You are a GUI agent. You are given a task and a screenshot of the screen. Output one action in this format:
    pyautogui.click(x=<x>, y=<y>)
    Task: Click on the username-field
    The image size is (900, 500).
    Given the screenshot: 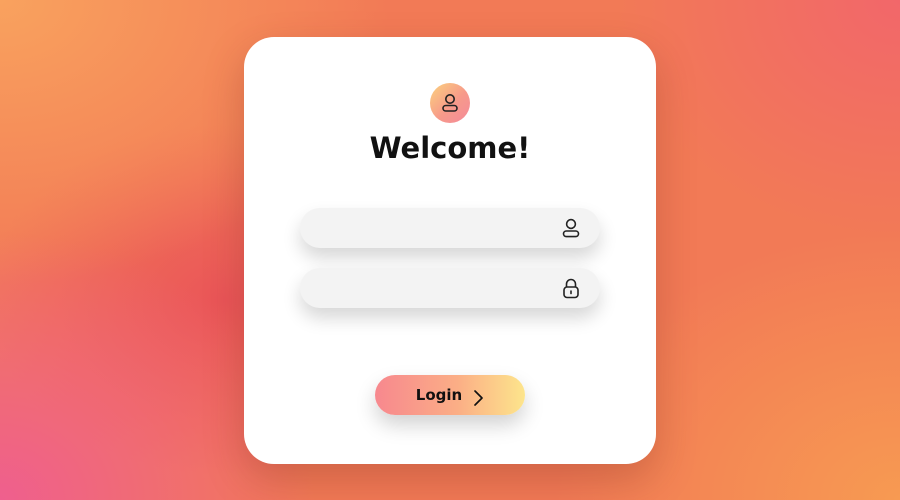 What is the action you would take?
    pyautogui.click(x=450, y=229)
    